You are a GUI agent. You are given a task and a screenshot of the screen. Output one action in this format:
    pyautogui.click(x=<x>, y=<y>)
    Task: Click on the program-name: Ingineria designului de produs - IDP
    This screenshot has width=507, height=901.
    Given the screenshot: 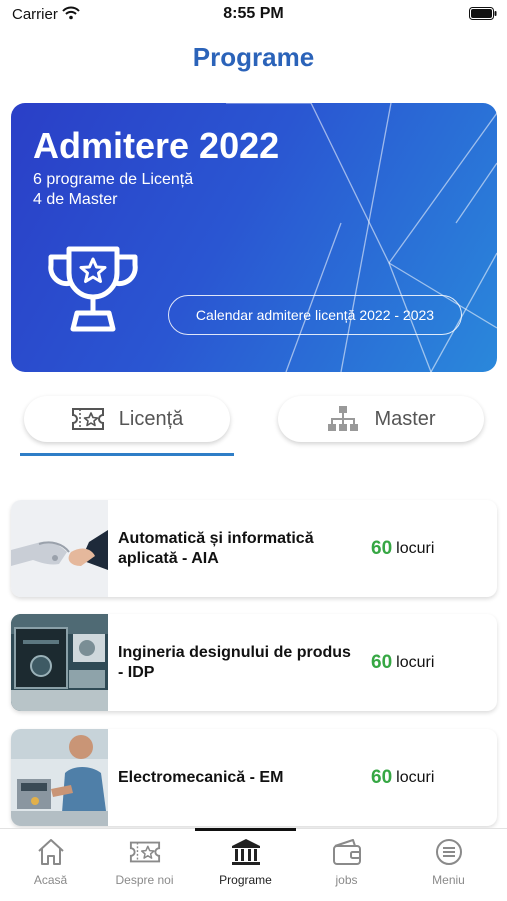 What is the action you would take?
    pyautogui.click(x=234, y=662)
    